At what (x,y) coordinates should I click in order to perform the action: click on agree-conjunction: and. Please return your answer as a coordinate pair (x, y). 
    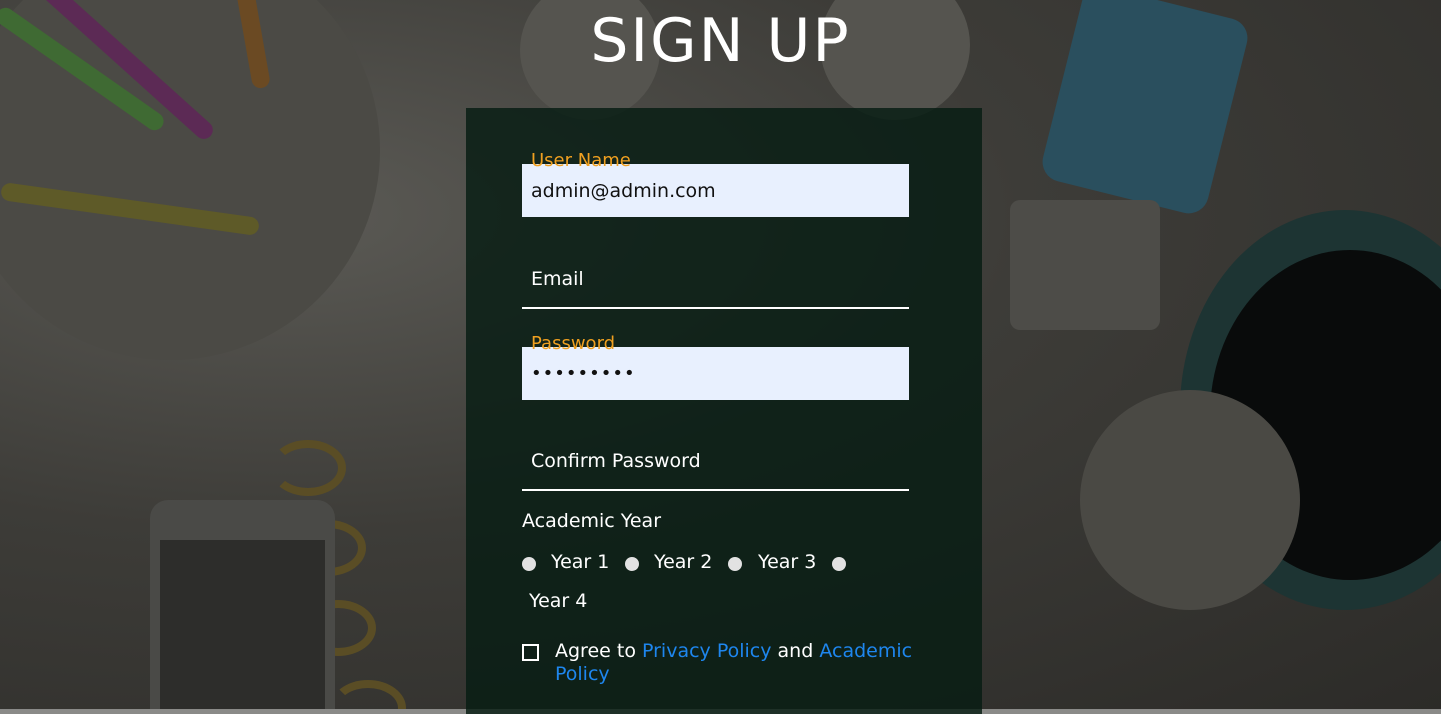
    Looking at the image, I should click on (795, 651).